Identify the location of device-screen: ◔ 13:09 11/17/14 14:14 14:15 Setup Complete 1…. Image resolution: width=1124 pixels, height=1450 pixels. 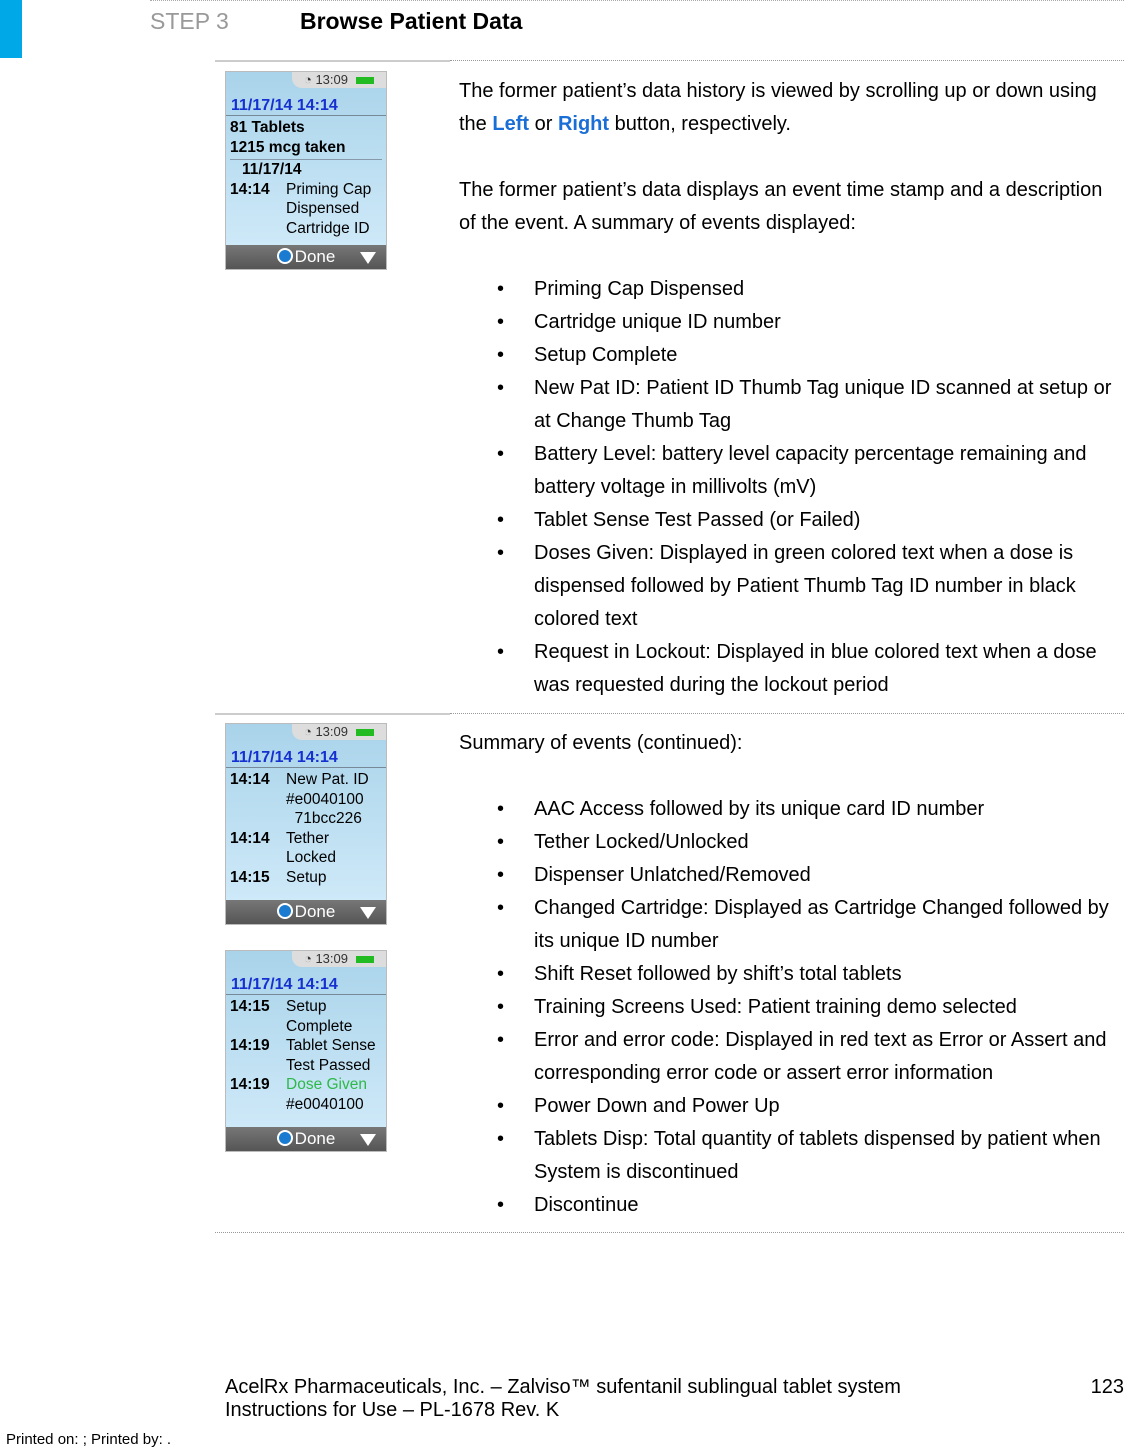
(306, 1051).